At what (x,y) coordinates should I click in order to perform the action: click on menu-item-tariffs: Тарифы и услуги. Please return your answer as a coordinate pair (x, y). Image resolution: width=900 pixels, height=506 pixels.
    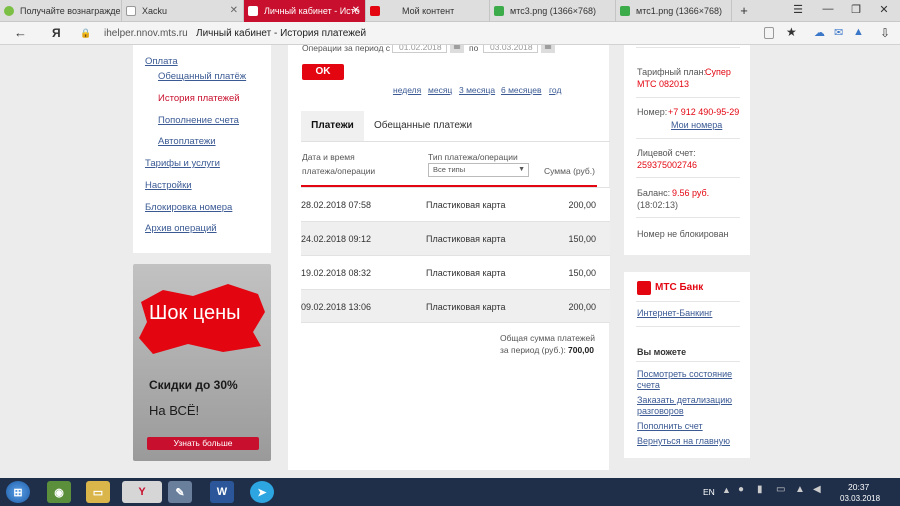
    Looking at the image, I should click on (182, 163).